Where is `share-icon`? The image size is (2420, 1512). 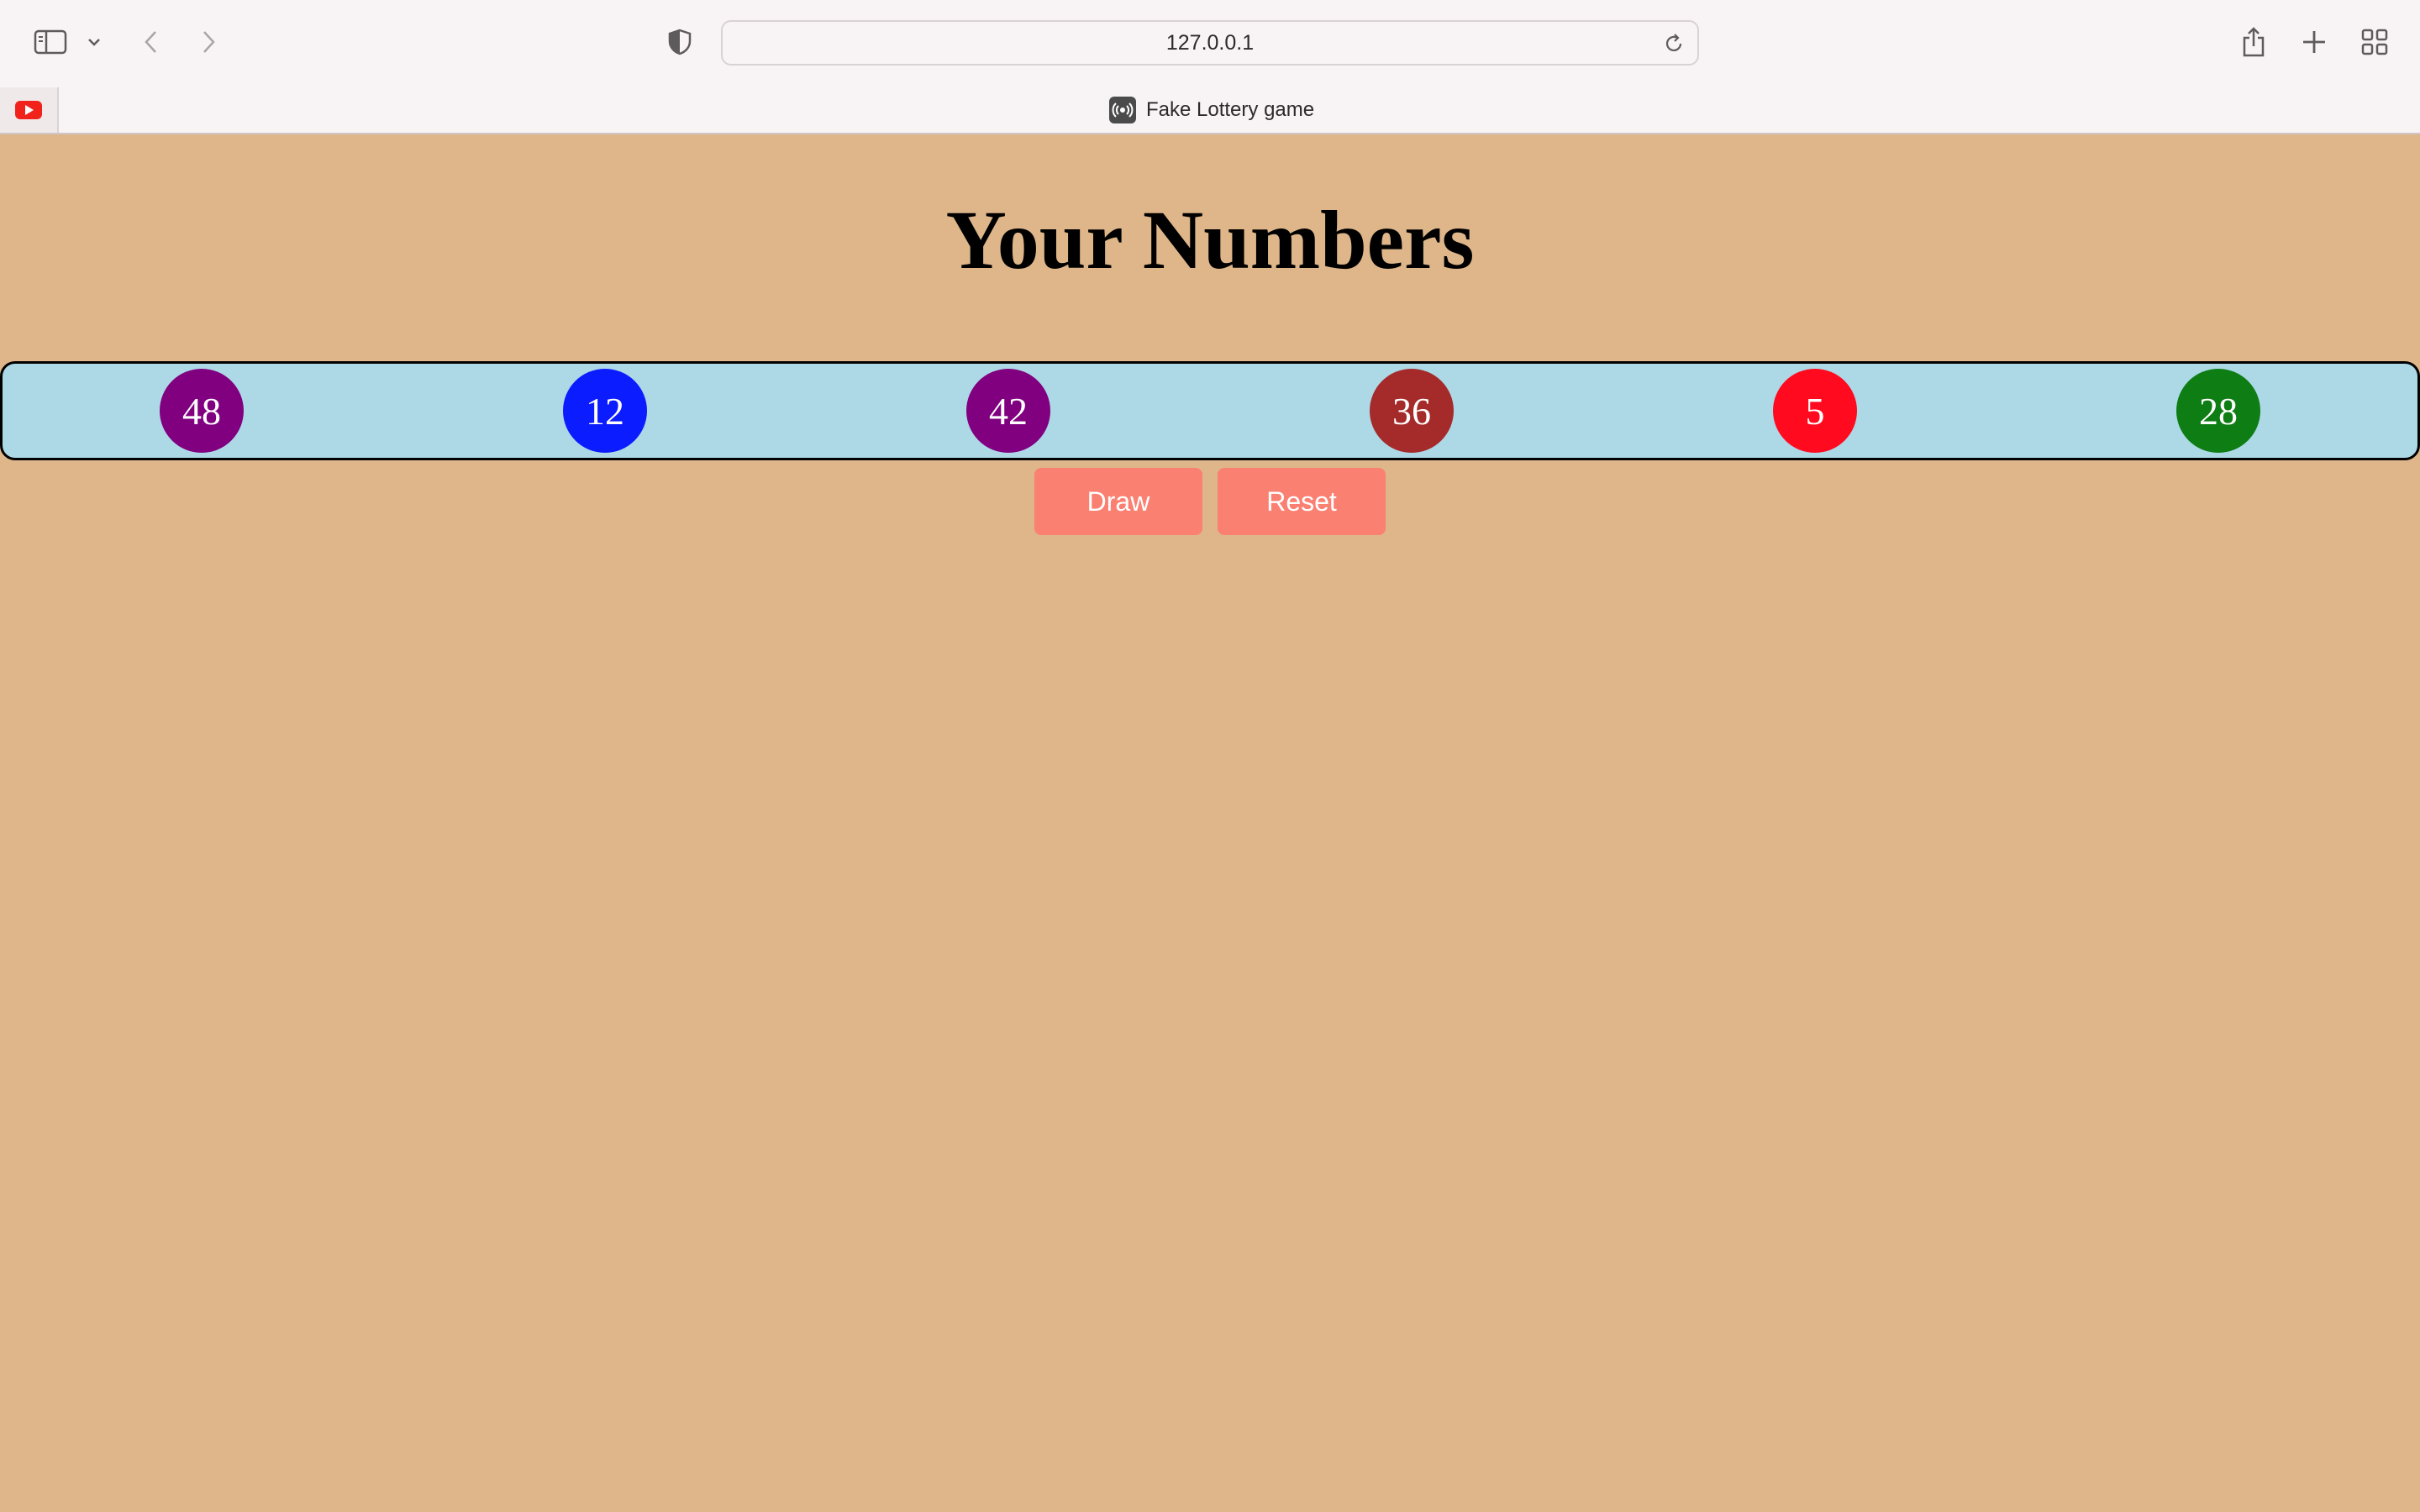
share-icon is located at coordinates (2253, 42).